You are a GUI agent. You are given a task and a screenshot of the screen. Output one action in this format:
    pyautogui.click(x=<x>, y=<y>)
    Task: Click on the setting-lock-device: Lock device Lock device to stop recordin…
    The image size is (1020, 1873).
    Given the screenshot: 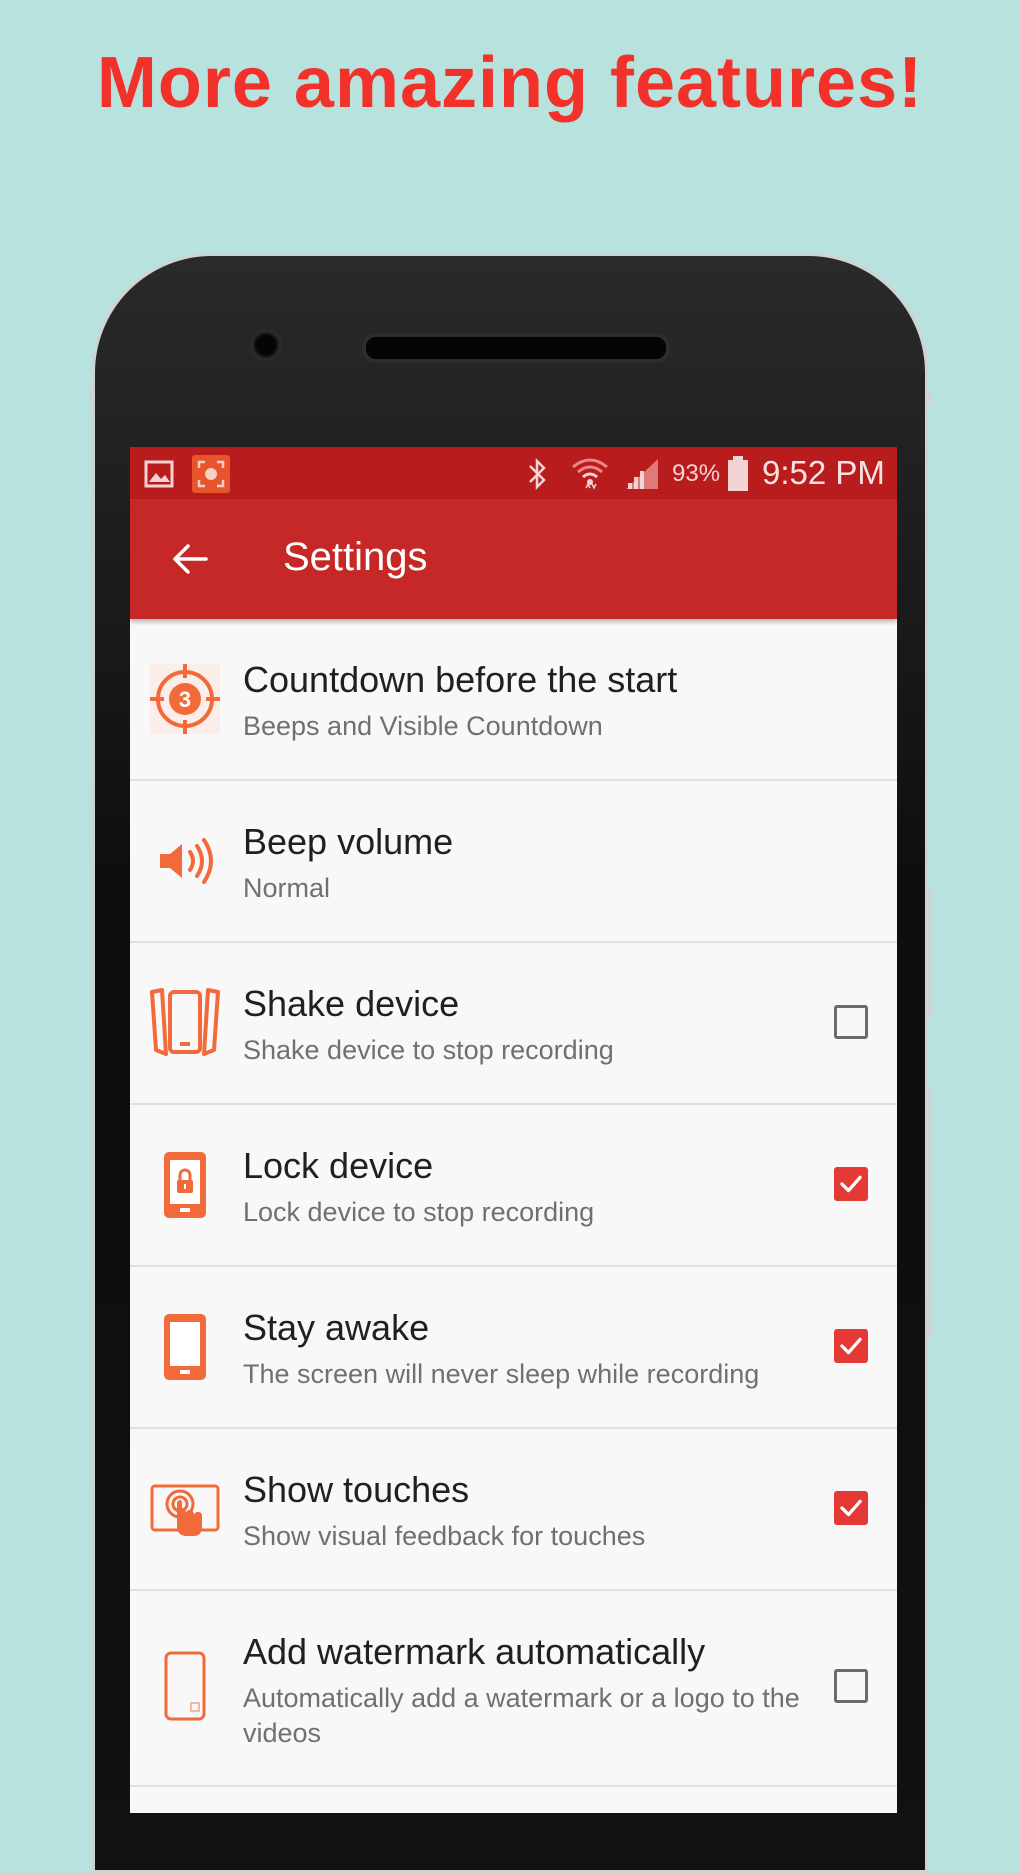 What is the action you would take?
    pyautogui.click(x=513, y=1186)
    